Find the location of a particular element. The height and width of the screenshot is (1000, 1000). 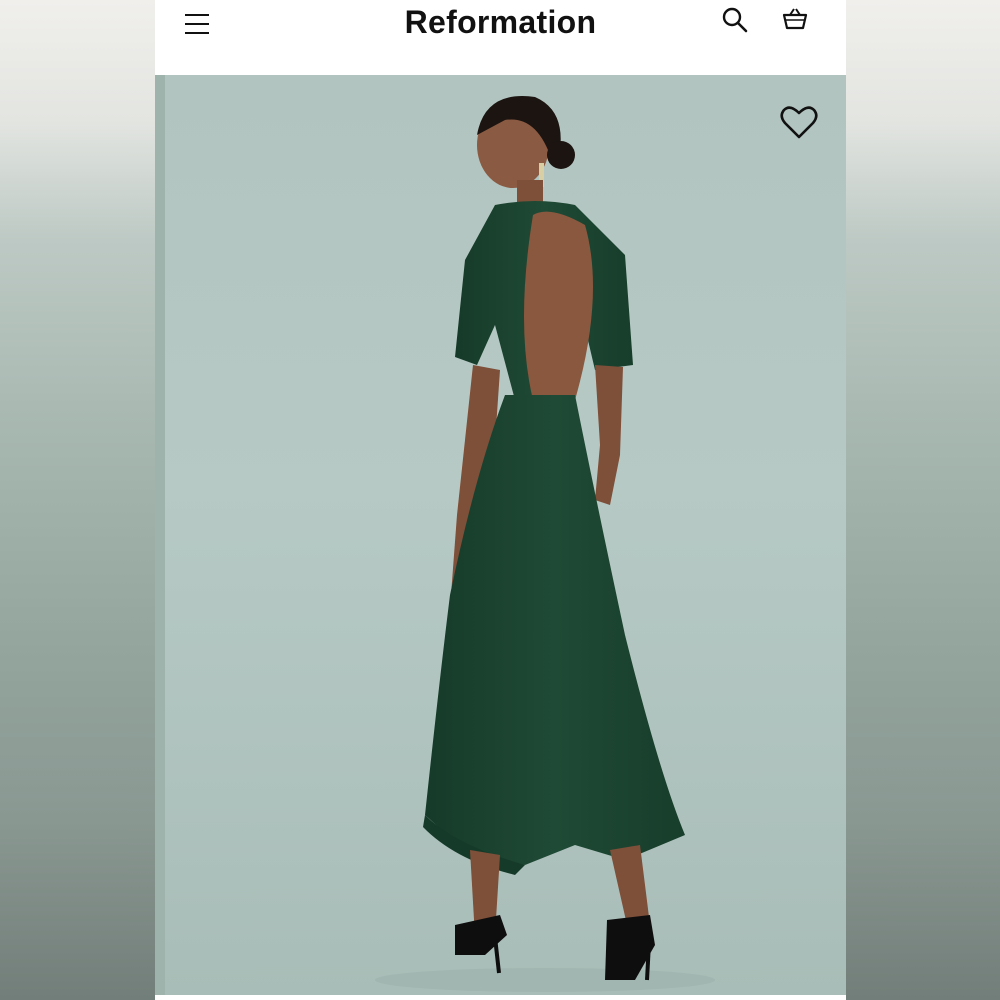

heart-outline-icon is located at coordinates (799, 123).